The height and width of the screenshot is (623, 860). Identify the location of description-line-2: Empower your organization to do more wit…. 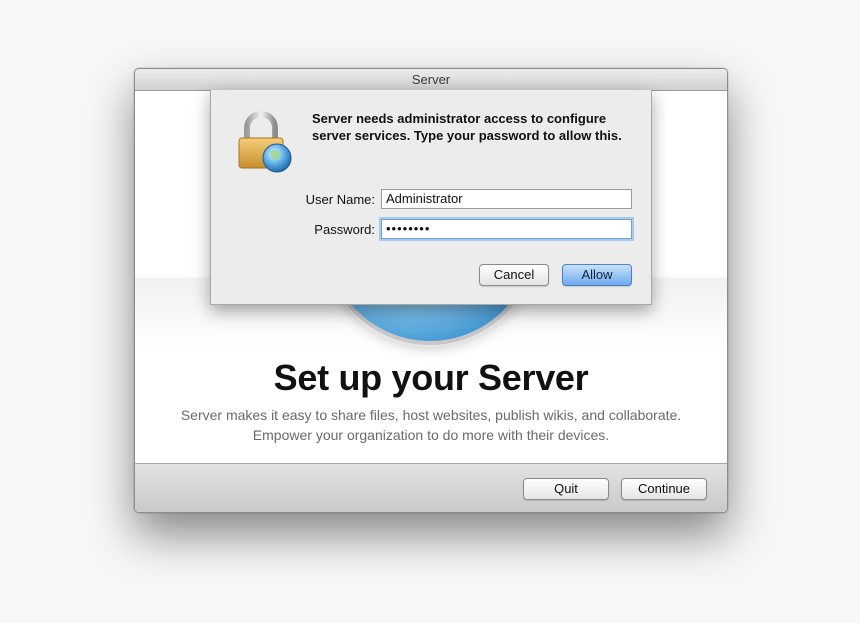
(431, 435).